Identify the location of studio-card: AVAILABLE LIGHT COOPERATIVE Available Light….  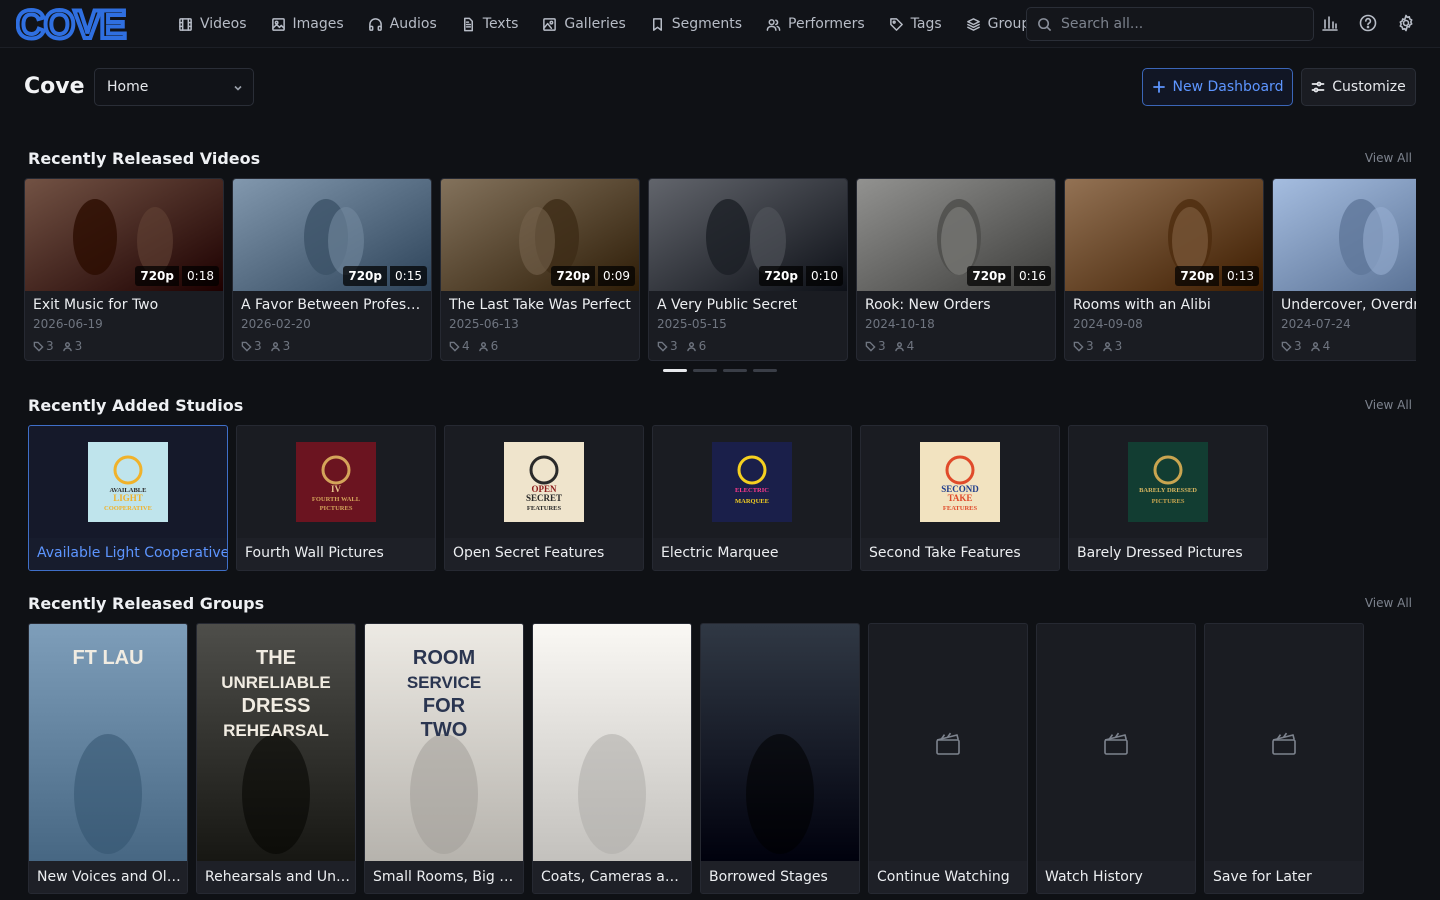
(128, 498).